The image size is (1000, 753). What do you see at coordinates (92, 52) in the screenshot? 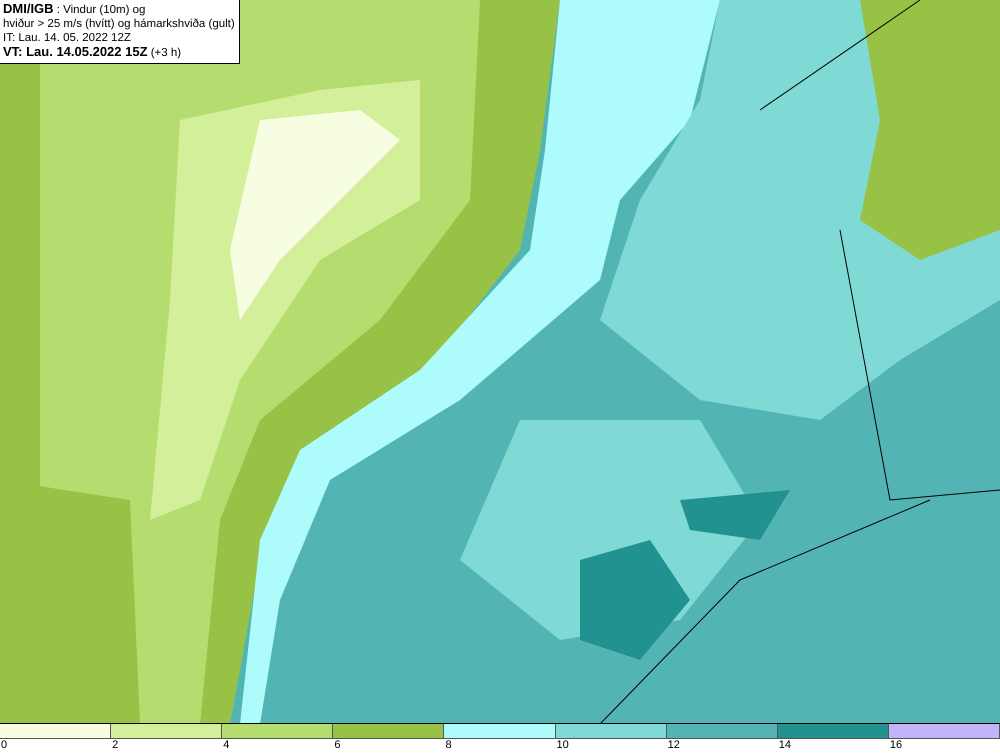
I see `caption-line: VT: Lau. 14.05.2022 15Z (+3 h)` at bounding box center [92, 52].